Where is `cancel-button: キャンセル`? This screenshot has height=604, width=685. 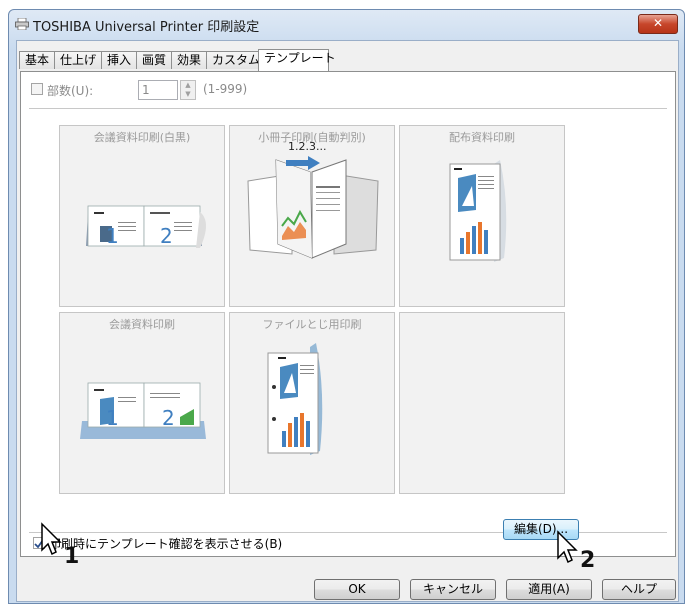
cancel-button: キャンセル is located at coordinates (453, 589).